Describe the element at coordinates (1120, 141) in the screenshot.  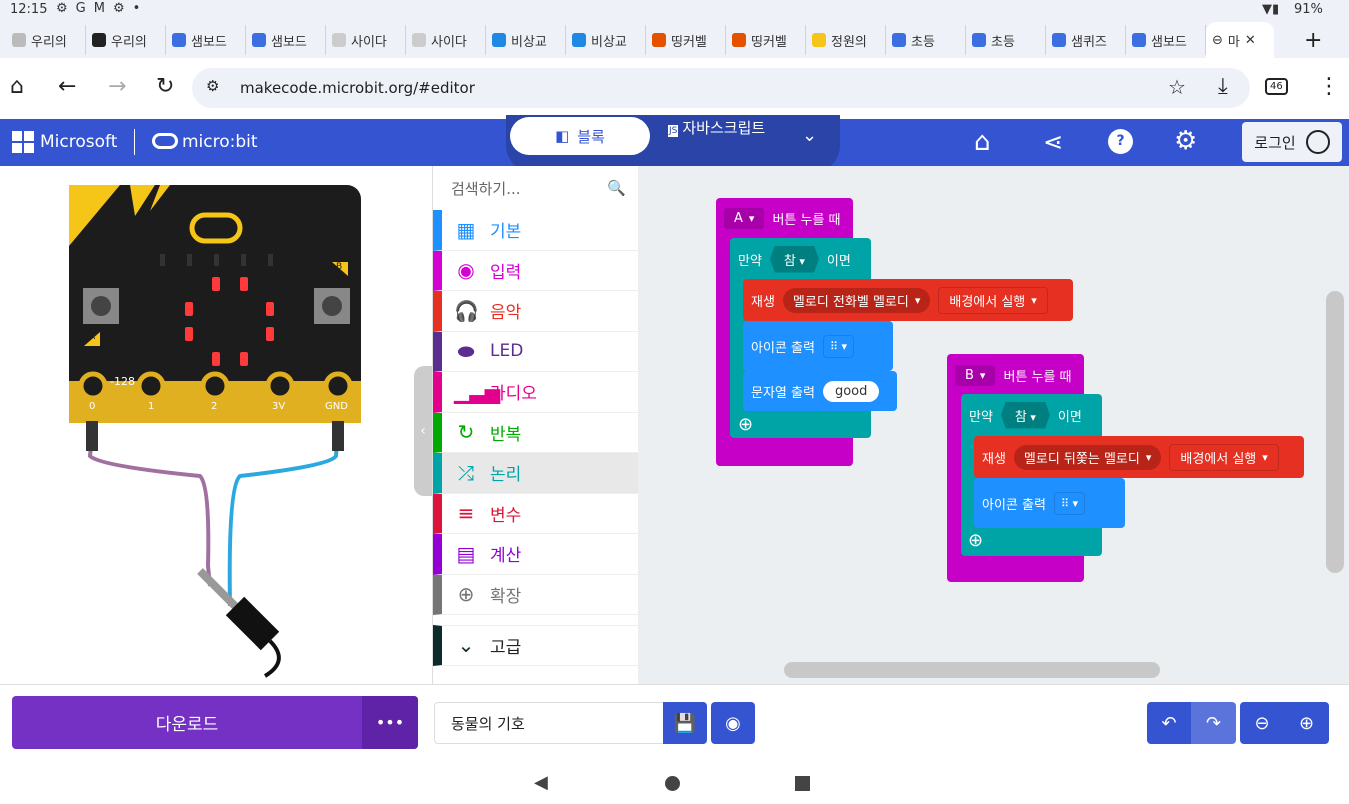
I see `help-icon: ?` at that location.